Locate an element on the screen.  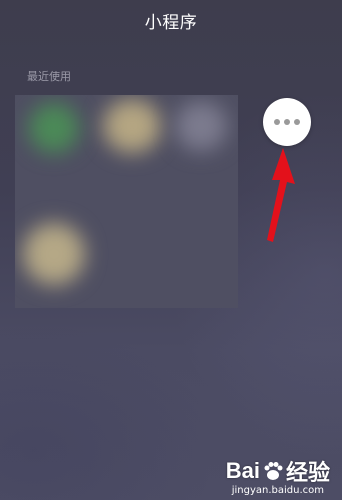
paw-icon is located at coordinates (273, 471).